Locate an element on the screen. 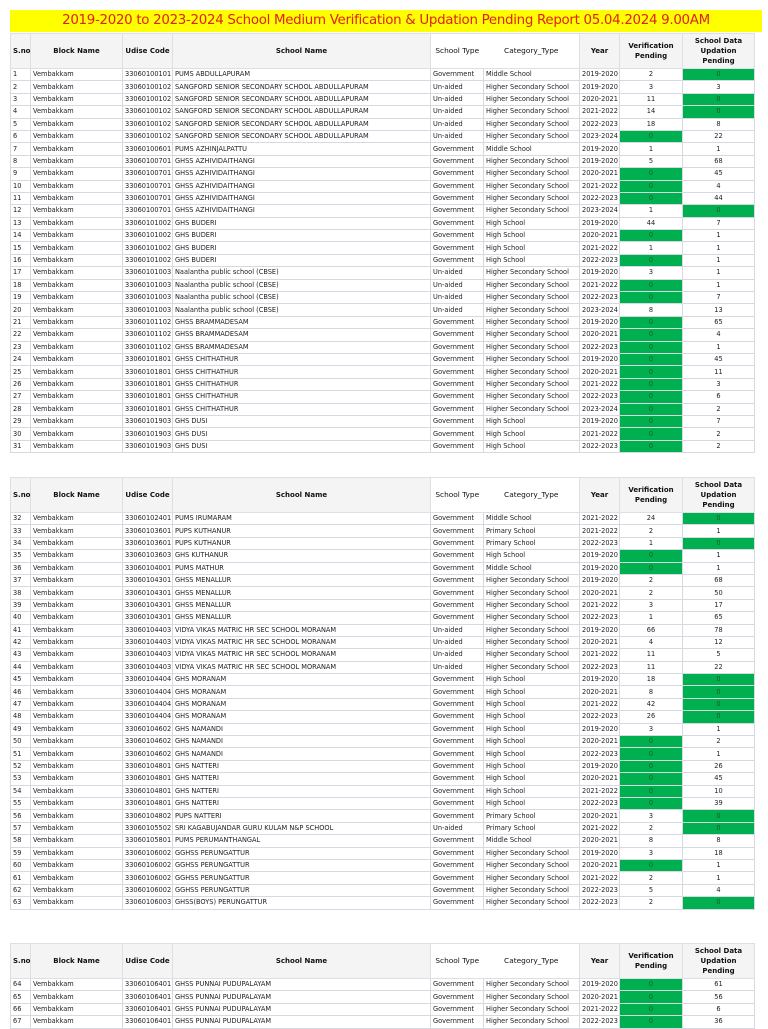  cell-updation-pending: 78 is located at coordinates (718, 630).